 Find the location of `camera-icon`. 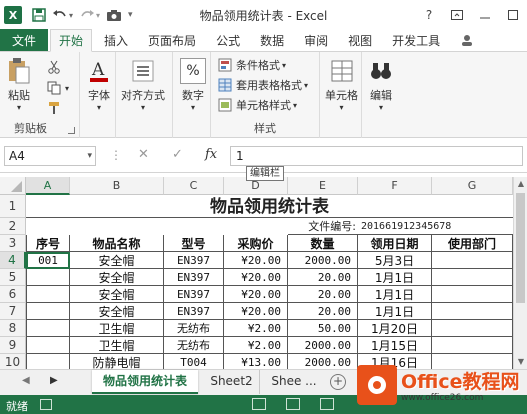

camera-icon is located at coordinates (114, 15).